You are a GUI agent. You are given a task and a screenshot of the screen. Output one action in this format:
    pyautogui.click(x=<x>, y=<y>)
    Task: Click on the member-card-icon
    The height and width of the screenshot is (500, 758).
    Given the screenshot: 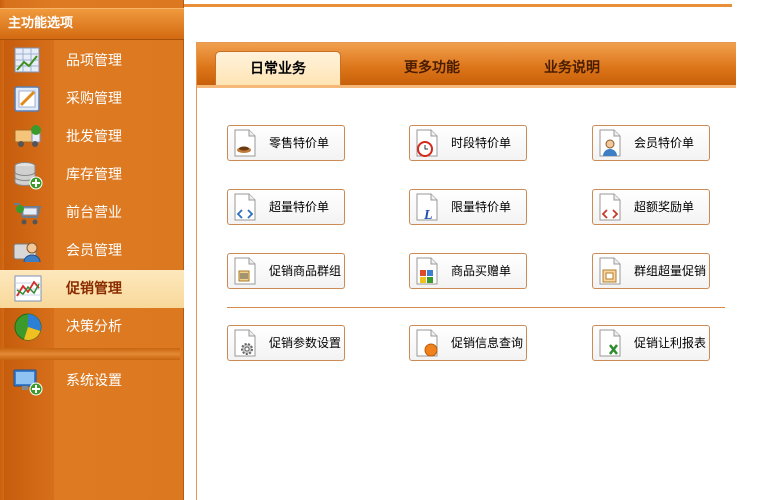 What is the action you would take?
    pyautogui.click(x=27, y=252)
    